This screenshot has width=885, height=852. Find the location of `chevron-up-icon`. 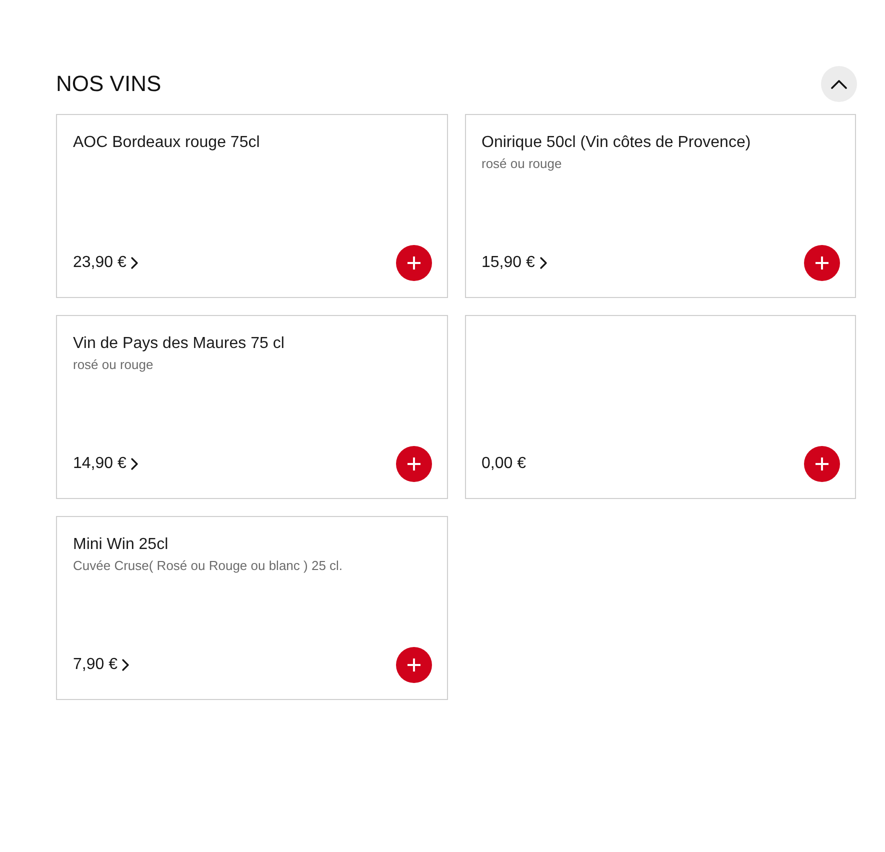

chevron-up-icon is located at coordinates (839, 84).